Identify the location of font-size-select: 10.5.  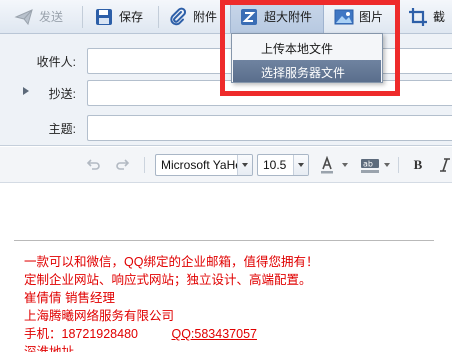
(283, 165).